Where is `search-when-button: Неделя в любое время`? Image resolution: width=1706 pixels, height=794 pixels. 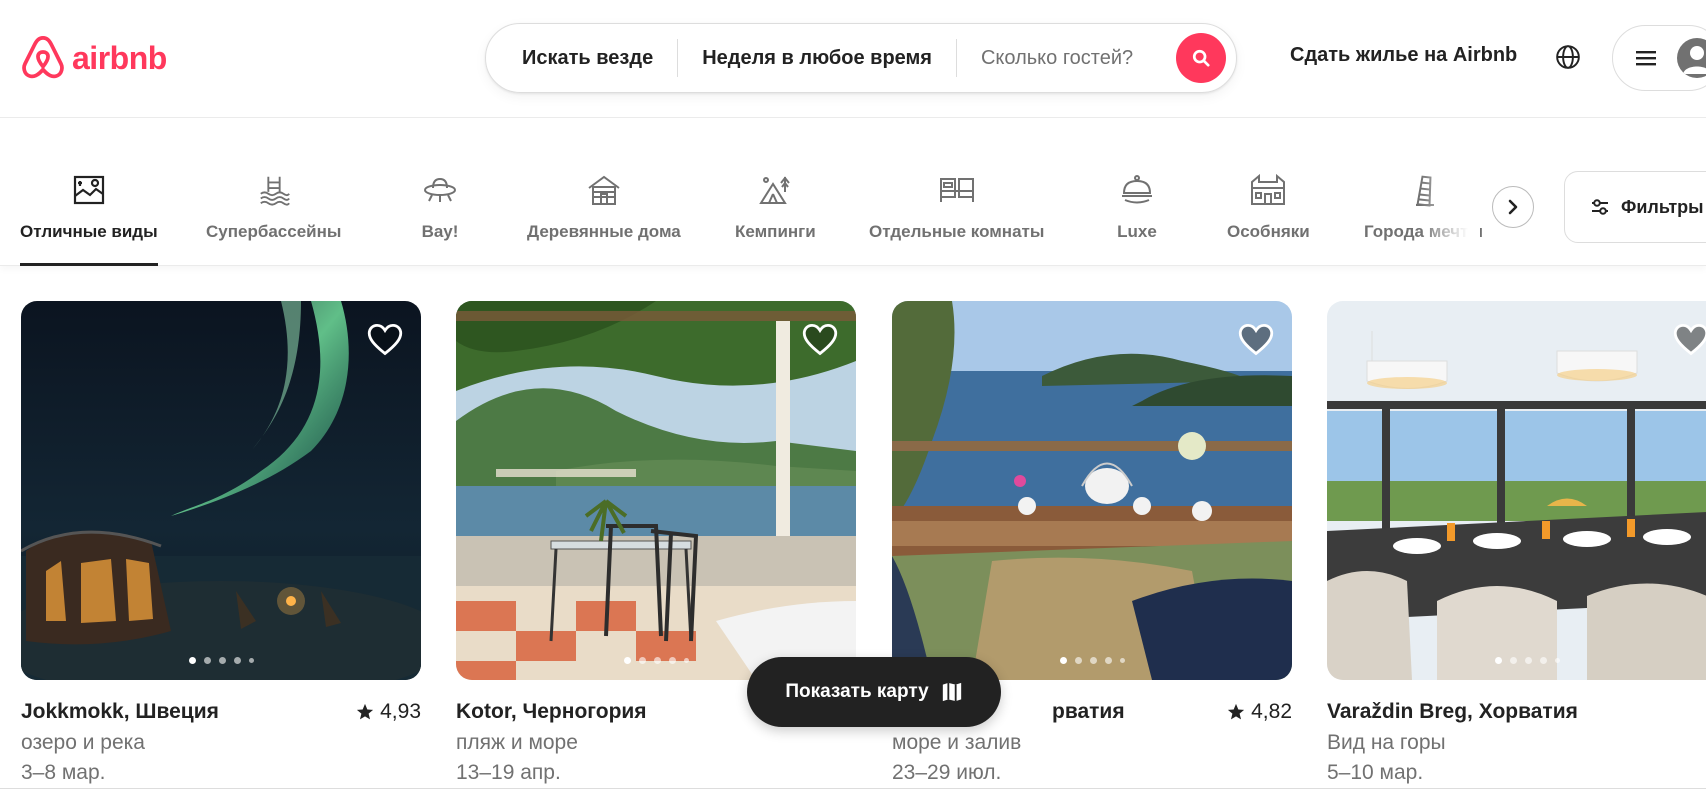
search-when-button: Неделя в любое время is located at coordinates (817, 58).